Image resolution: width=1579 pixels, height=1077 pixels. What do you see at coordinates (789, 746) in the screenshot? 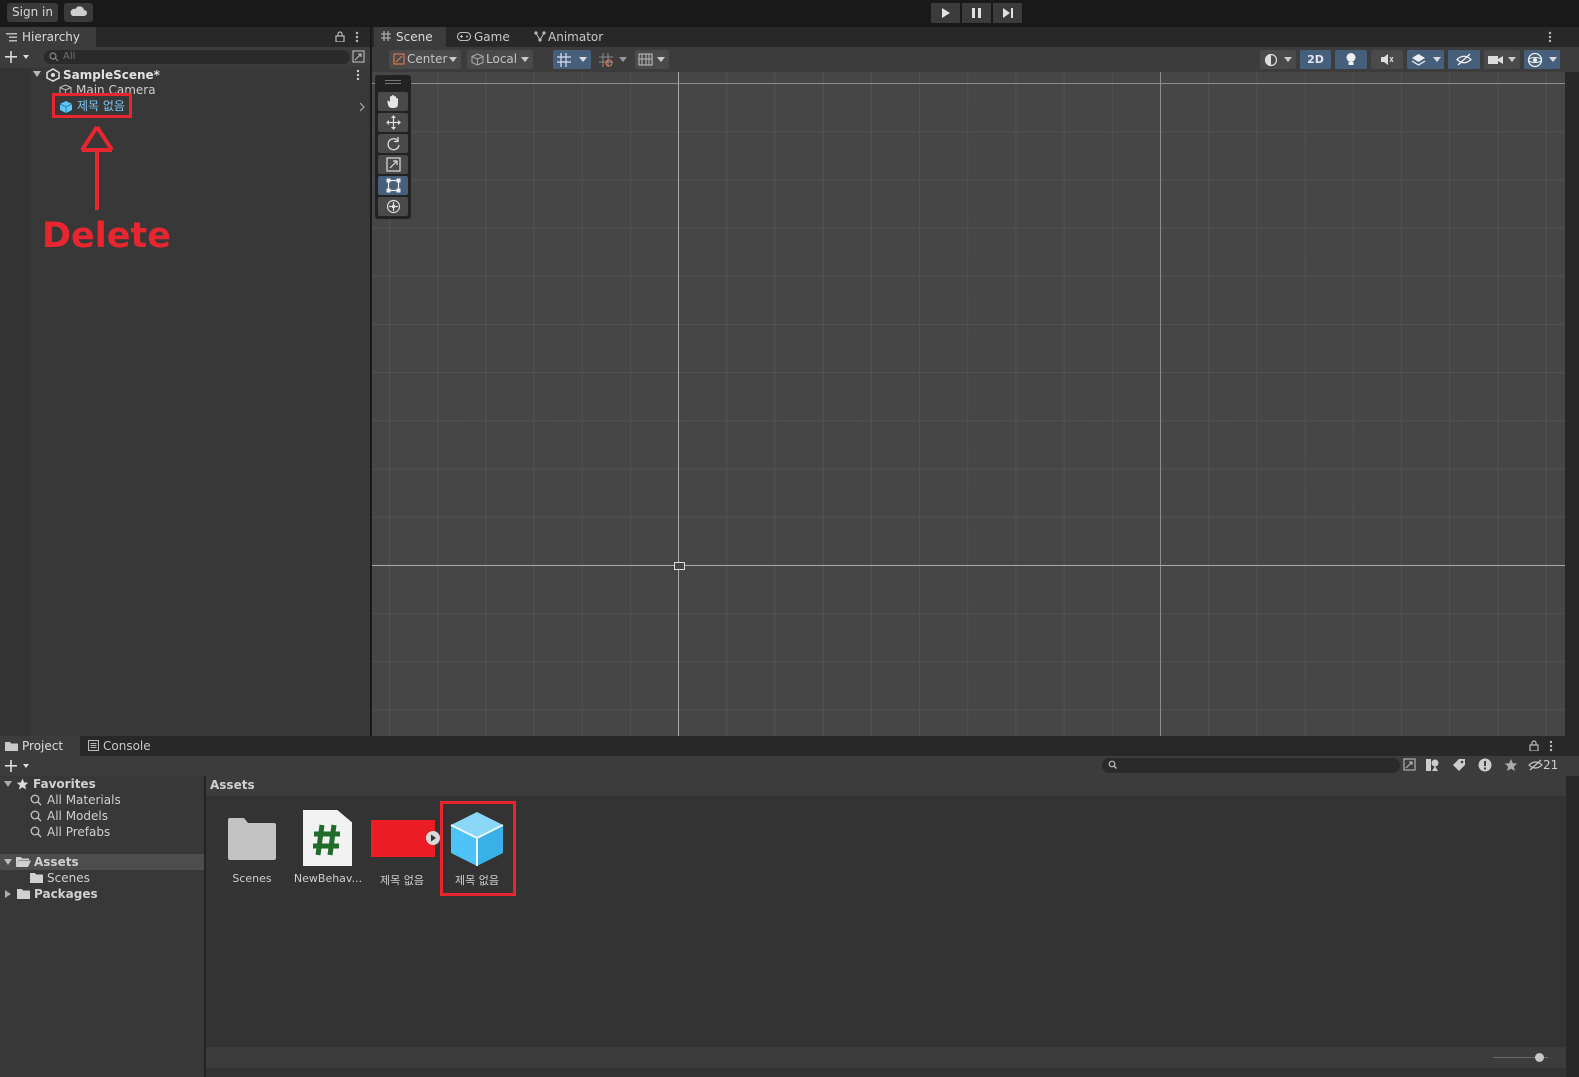
I see `project-tabbar` at bounding box center [789, 746].